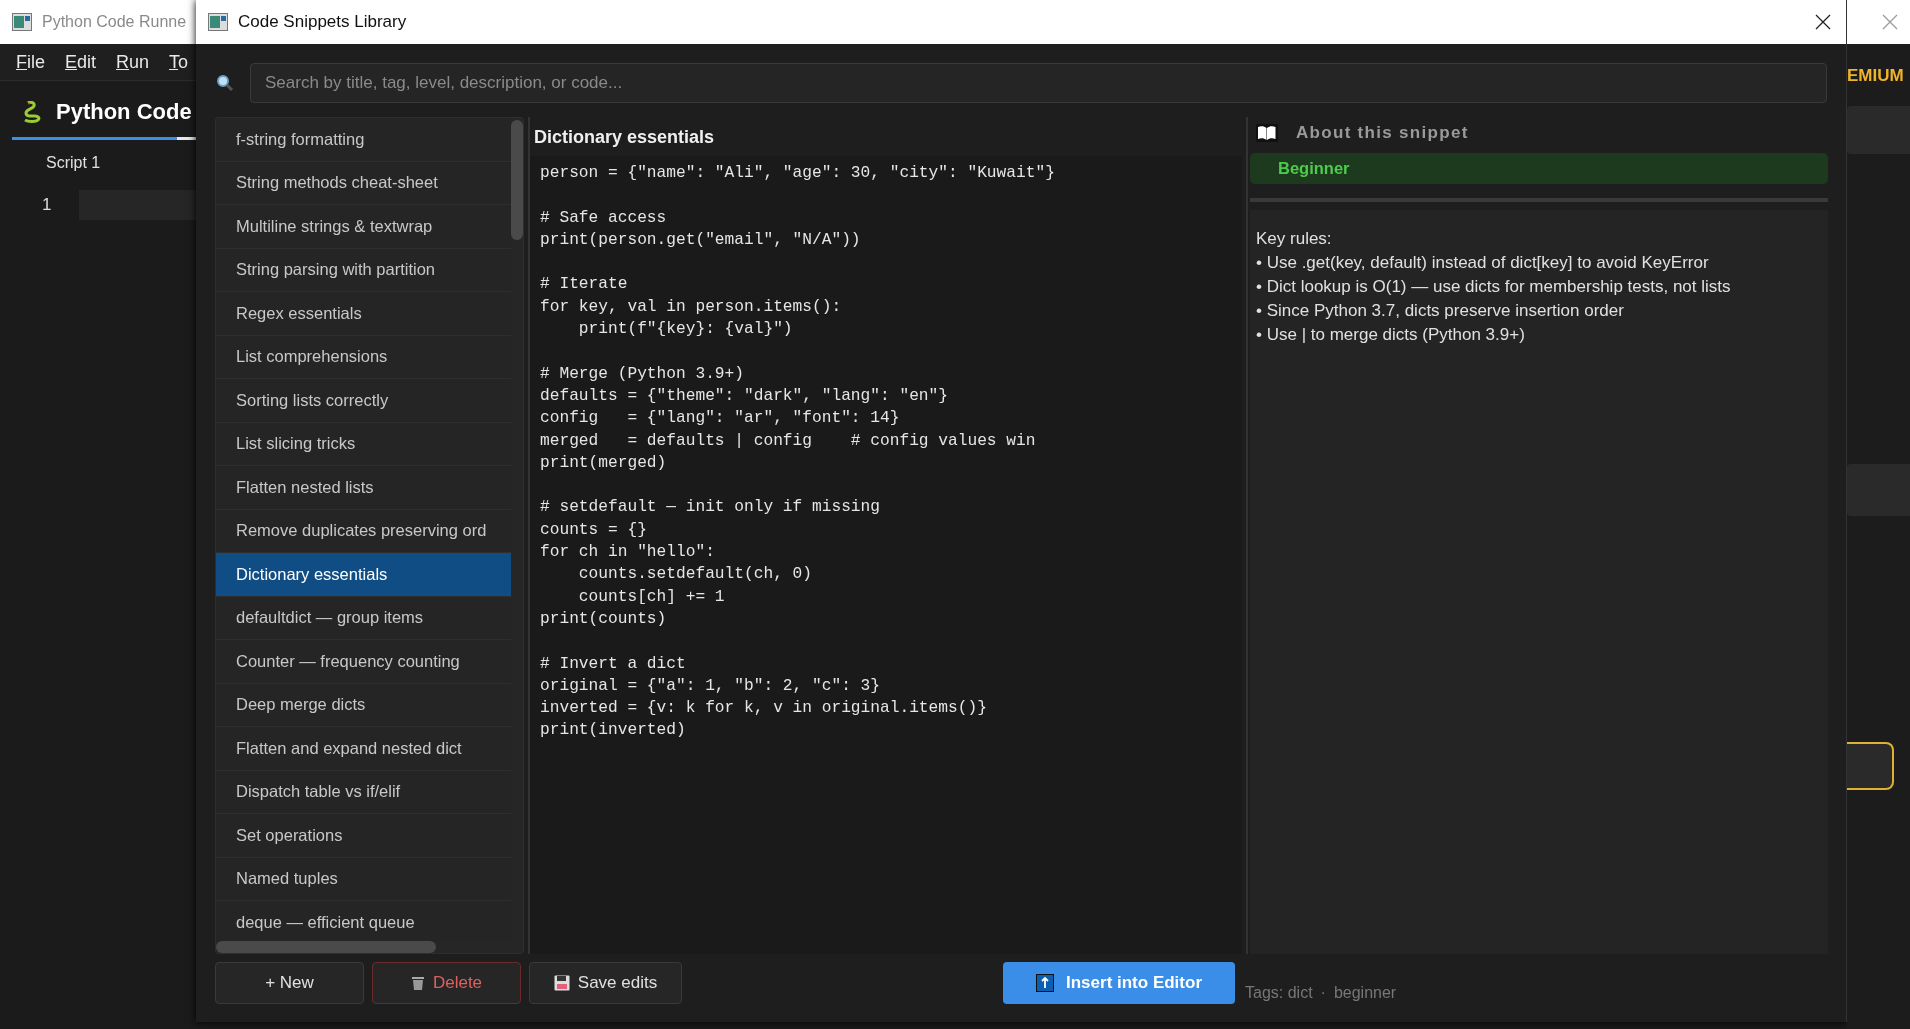 The width and height of the screenshot is (1910, 1029). I want to click on menu-item: File, so click(30, 62).